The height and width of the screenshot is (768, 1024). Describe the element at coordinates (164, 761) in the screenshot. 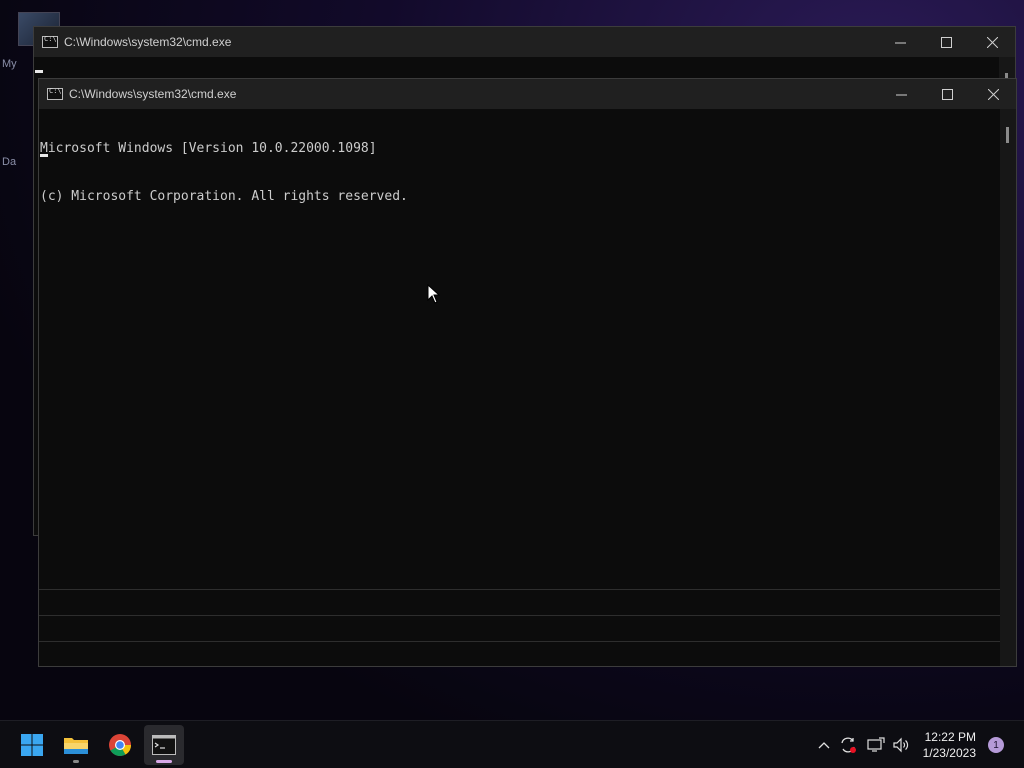

I see `active-indicator` at that location.